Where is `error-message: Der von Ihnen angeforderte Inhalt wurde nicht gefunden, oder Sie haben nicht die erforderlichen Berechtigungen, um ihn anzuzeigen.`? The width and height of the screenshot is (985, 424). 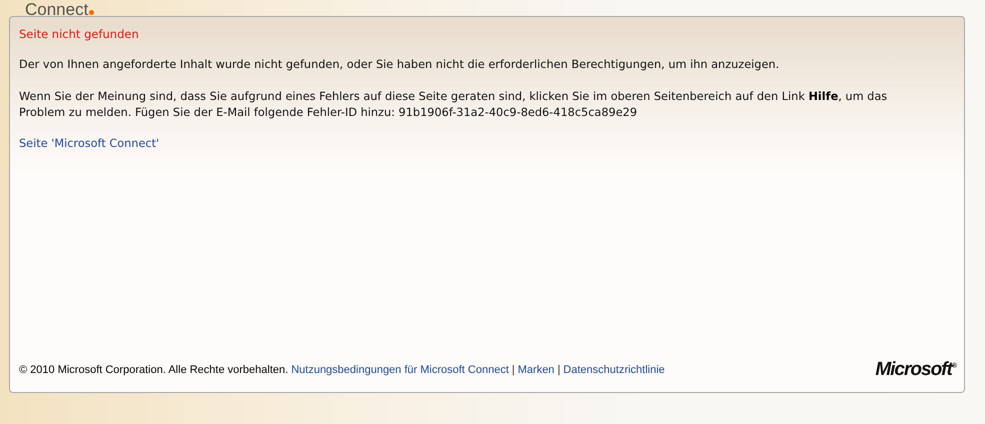
error-message: Der von Ihnen angeforderte Inhalt wurde nicht gefunden, oder Sie haben nicht die erforderlichen Berechtigungen, um ihn anzuzeigen. is located at coordinates (399, 65).